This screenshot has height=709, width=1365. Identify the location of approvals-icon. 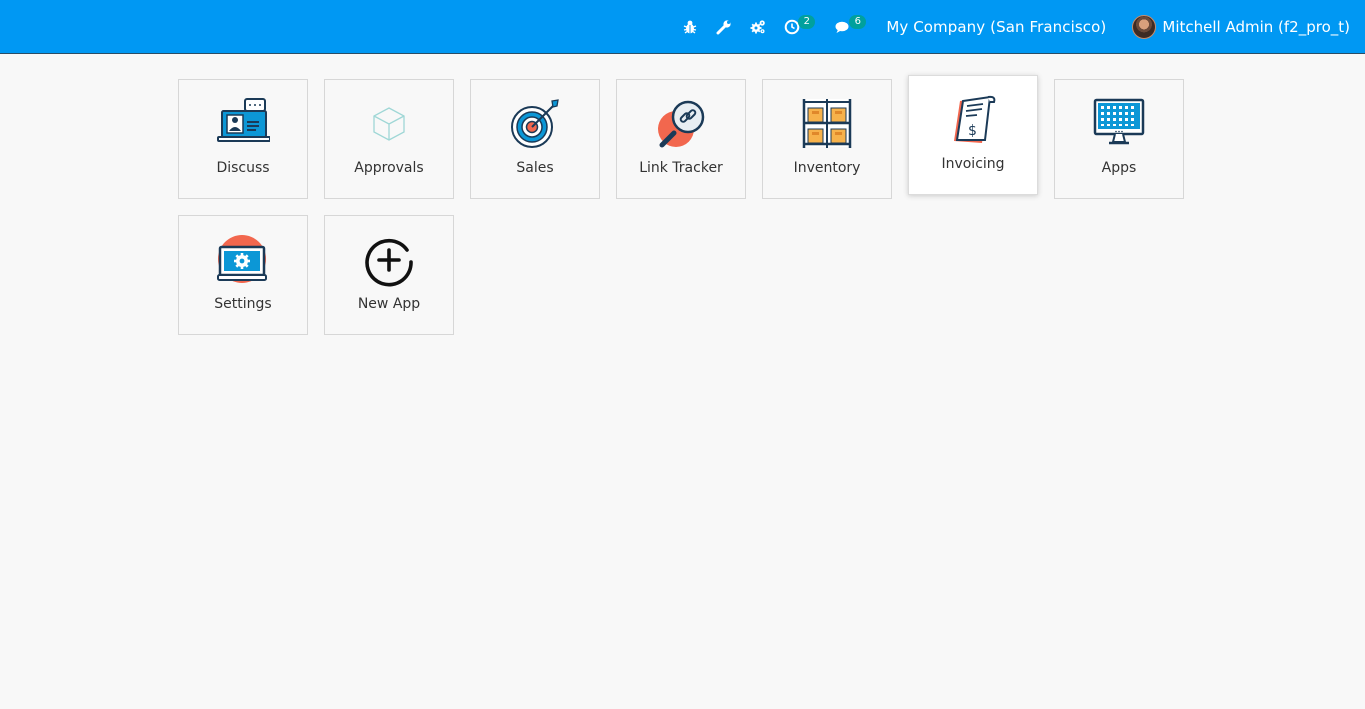
(389, 124).